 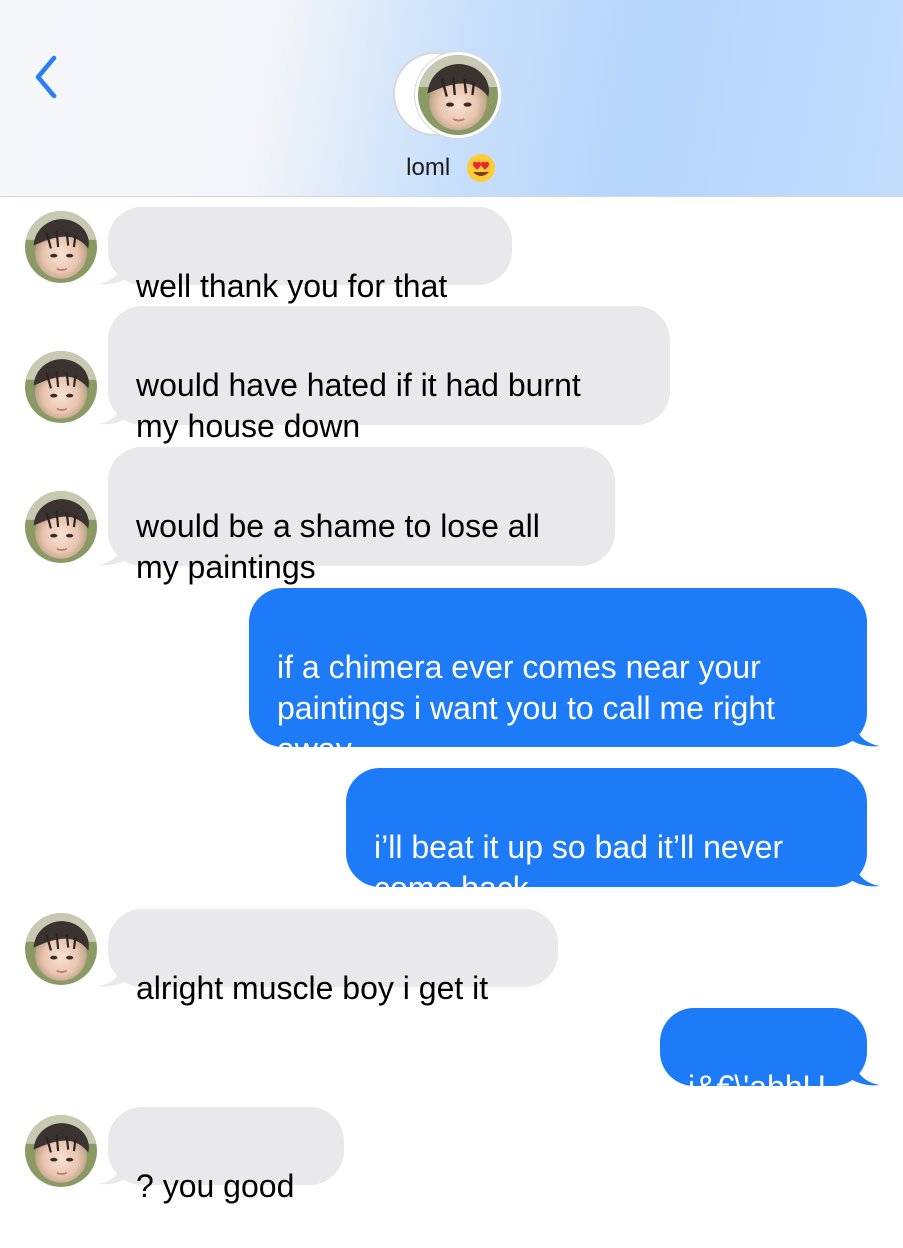 What do you see at coordinates (451, 168) in the screenshot?
I see `contact-name-row: loml` at bounding box center [451, 168].